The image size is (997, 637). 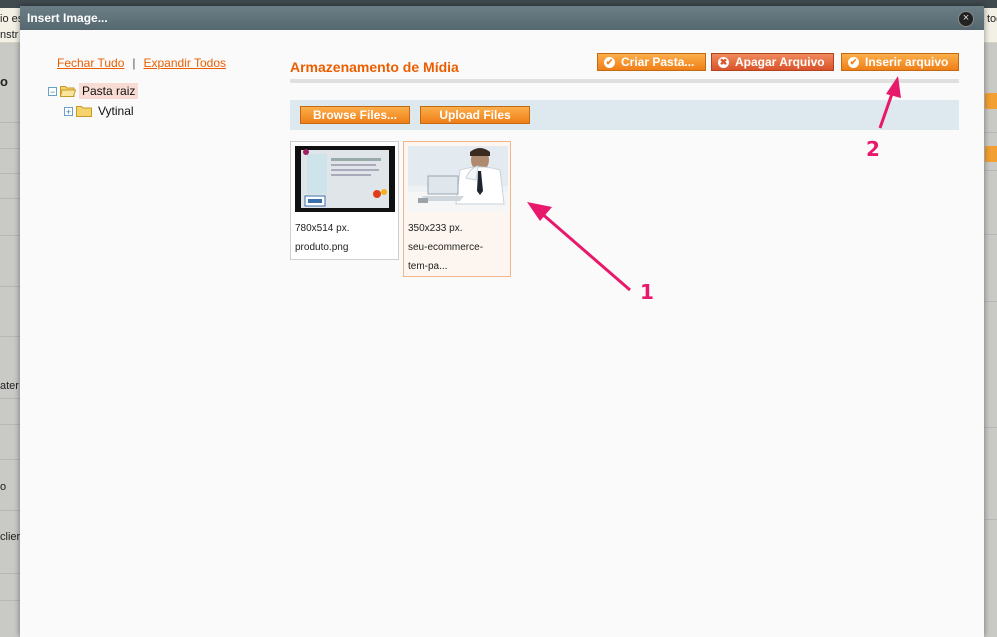 What do you see at coordinates (714, 184) in the screenshot?
I see `annotation-overlay` at bounding box center [714, 184].